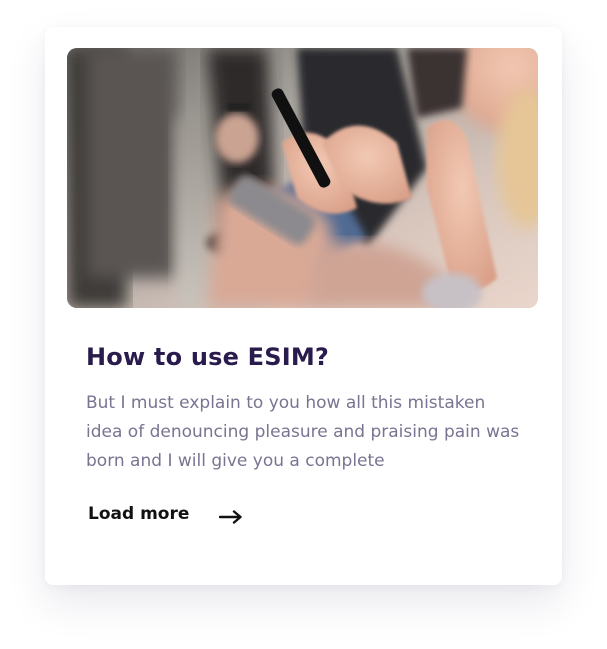 The height and width of the screenshot is (649, 607). I want to click on card-title: How to use ESIM?, so click(208, 357).